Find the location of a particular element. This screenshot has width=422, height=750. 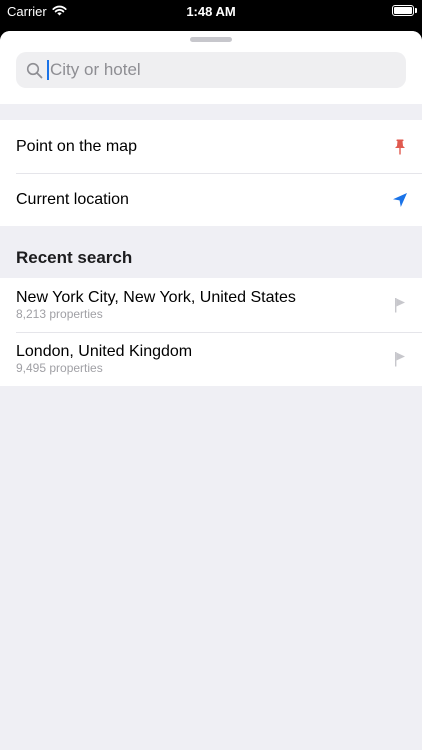

recent-item-subtitle: 9,495 properties is located at coordinates (59, 368).